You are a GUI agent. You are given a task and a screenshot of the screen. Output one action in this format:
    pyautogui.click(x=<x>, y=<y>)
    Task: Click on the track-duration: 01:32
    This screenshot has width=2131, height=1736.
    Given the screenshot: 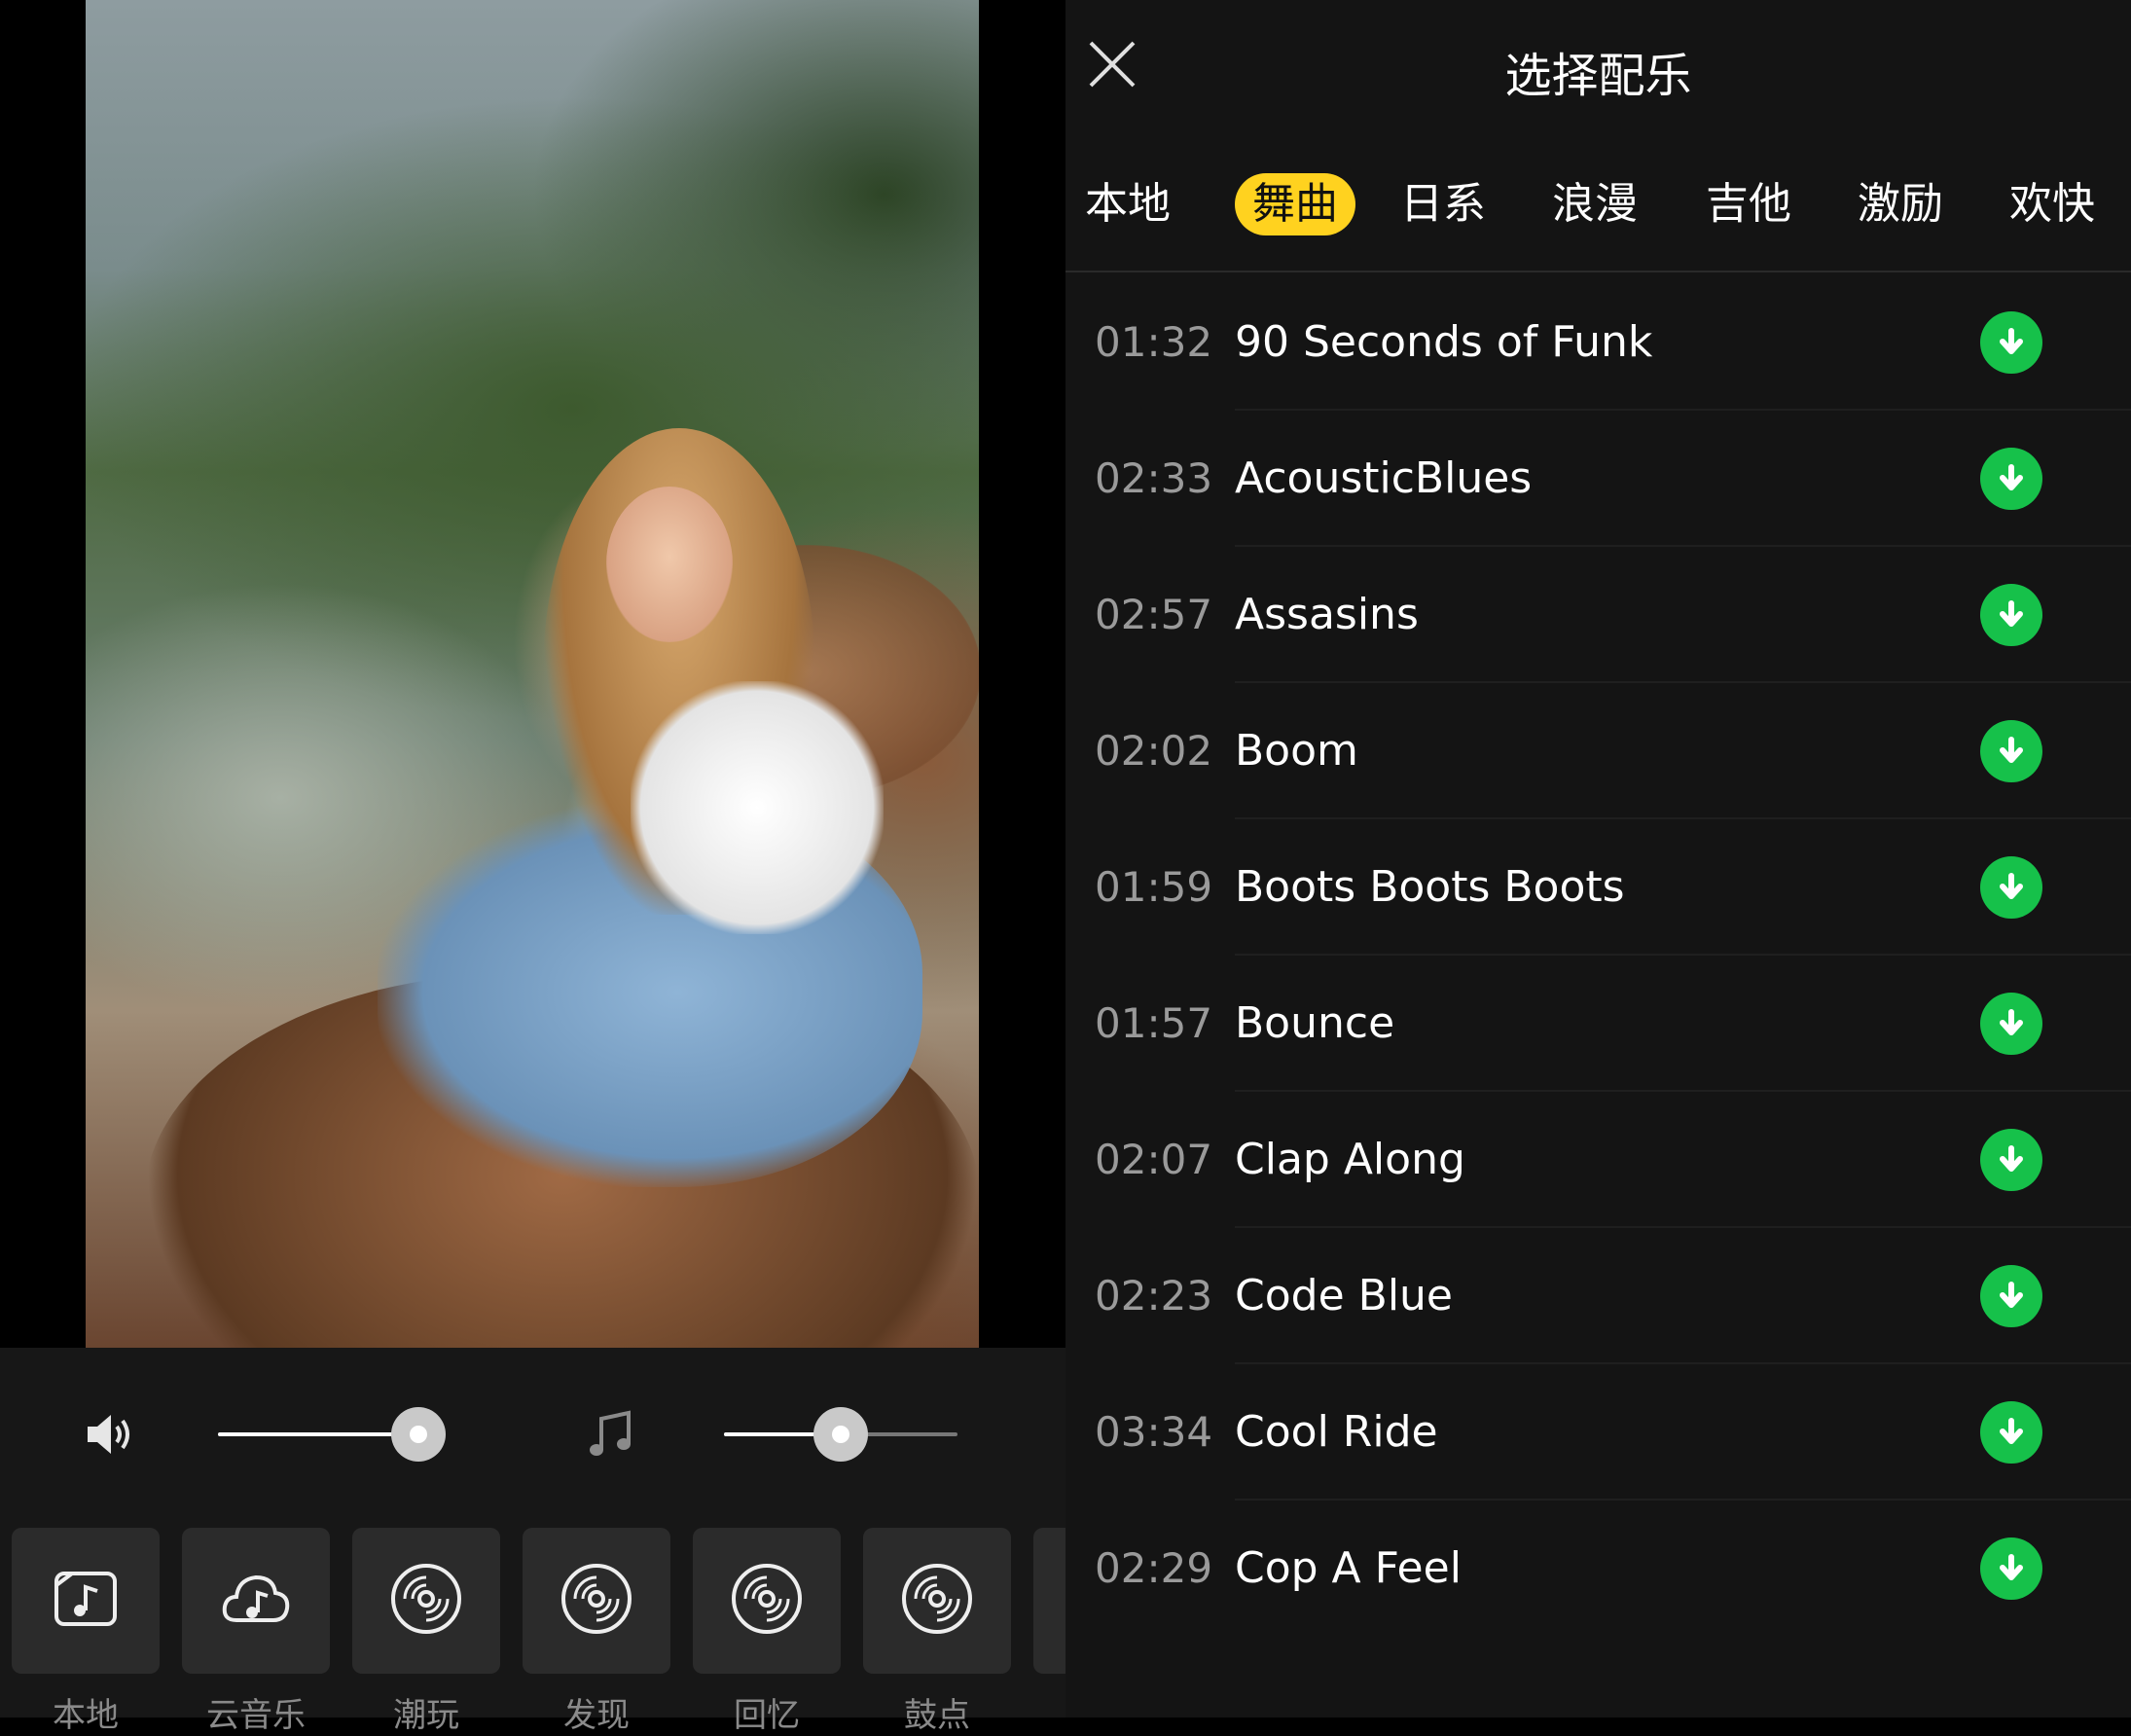 What is the action you would take?
    pyautogui.click(x=1154, y=342)
    